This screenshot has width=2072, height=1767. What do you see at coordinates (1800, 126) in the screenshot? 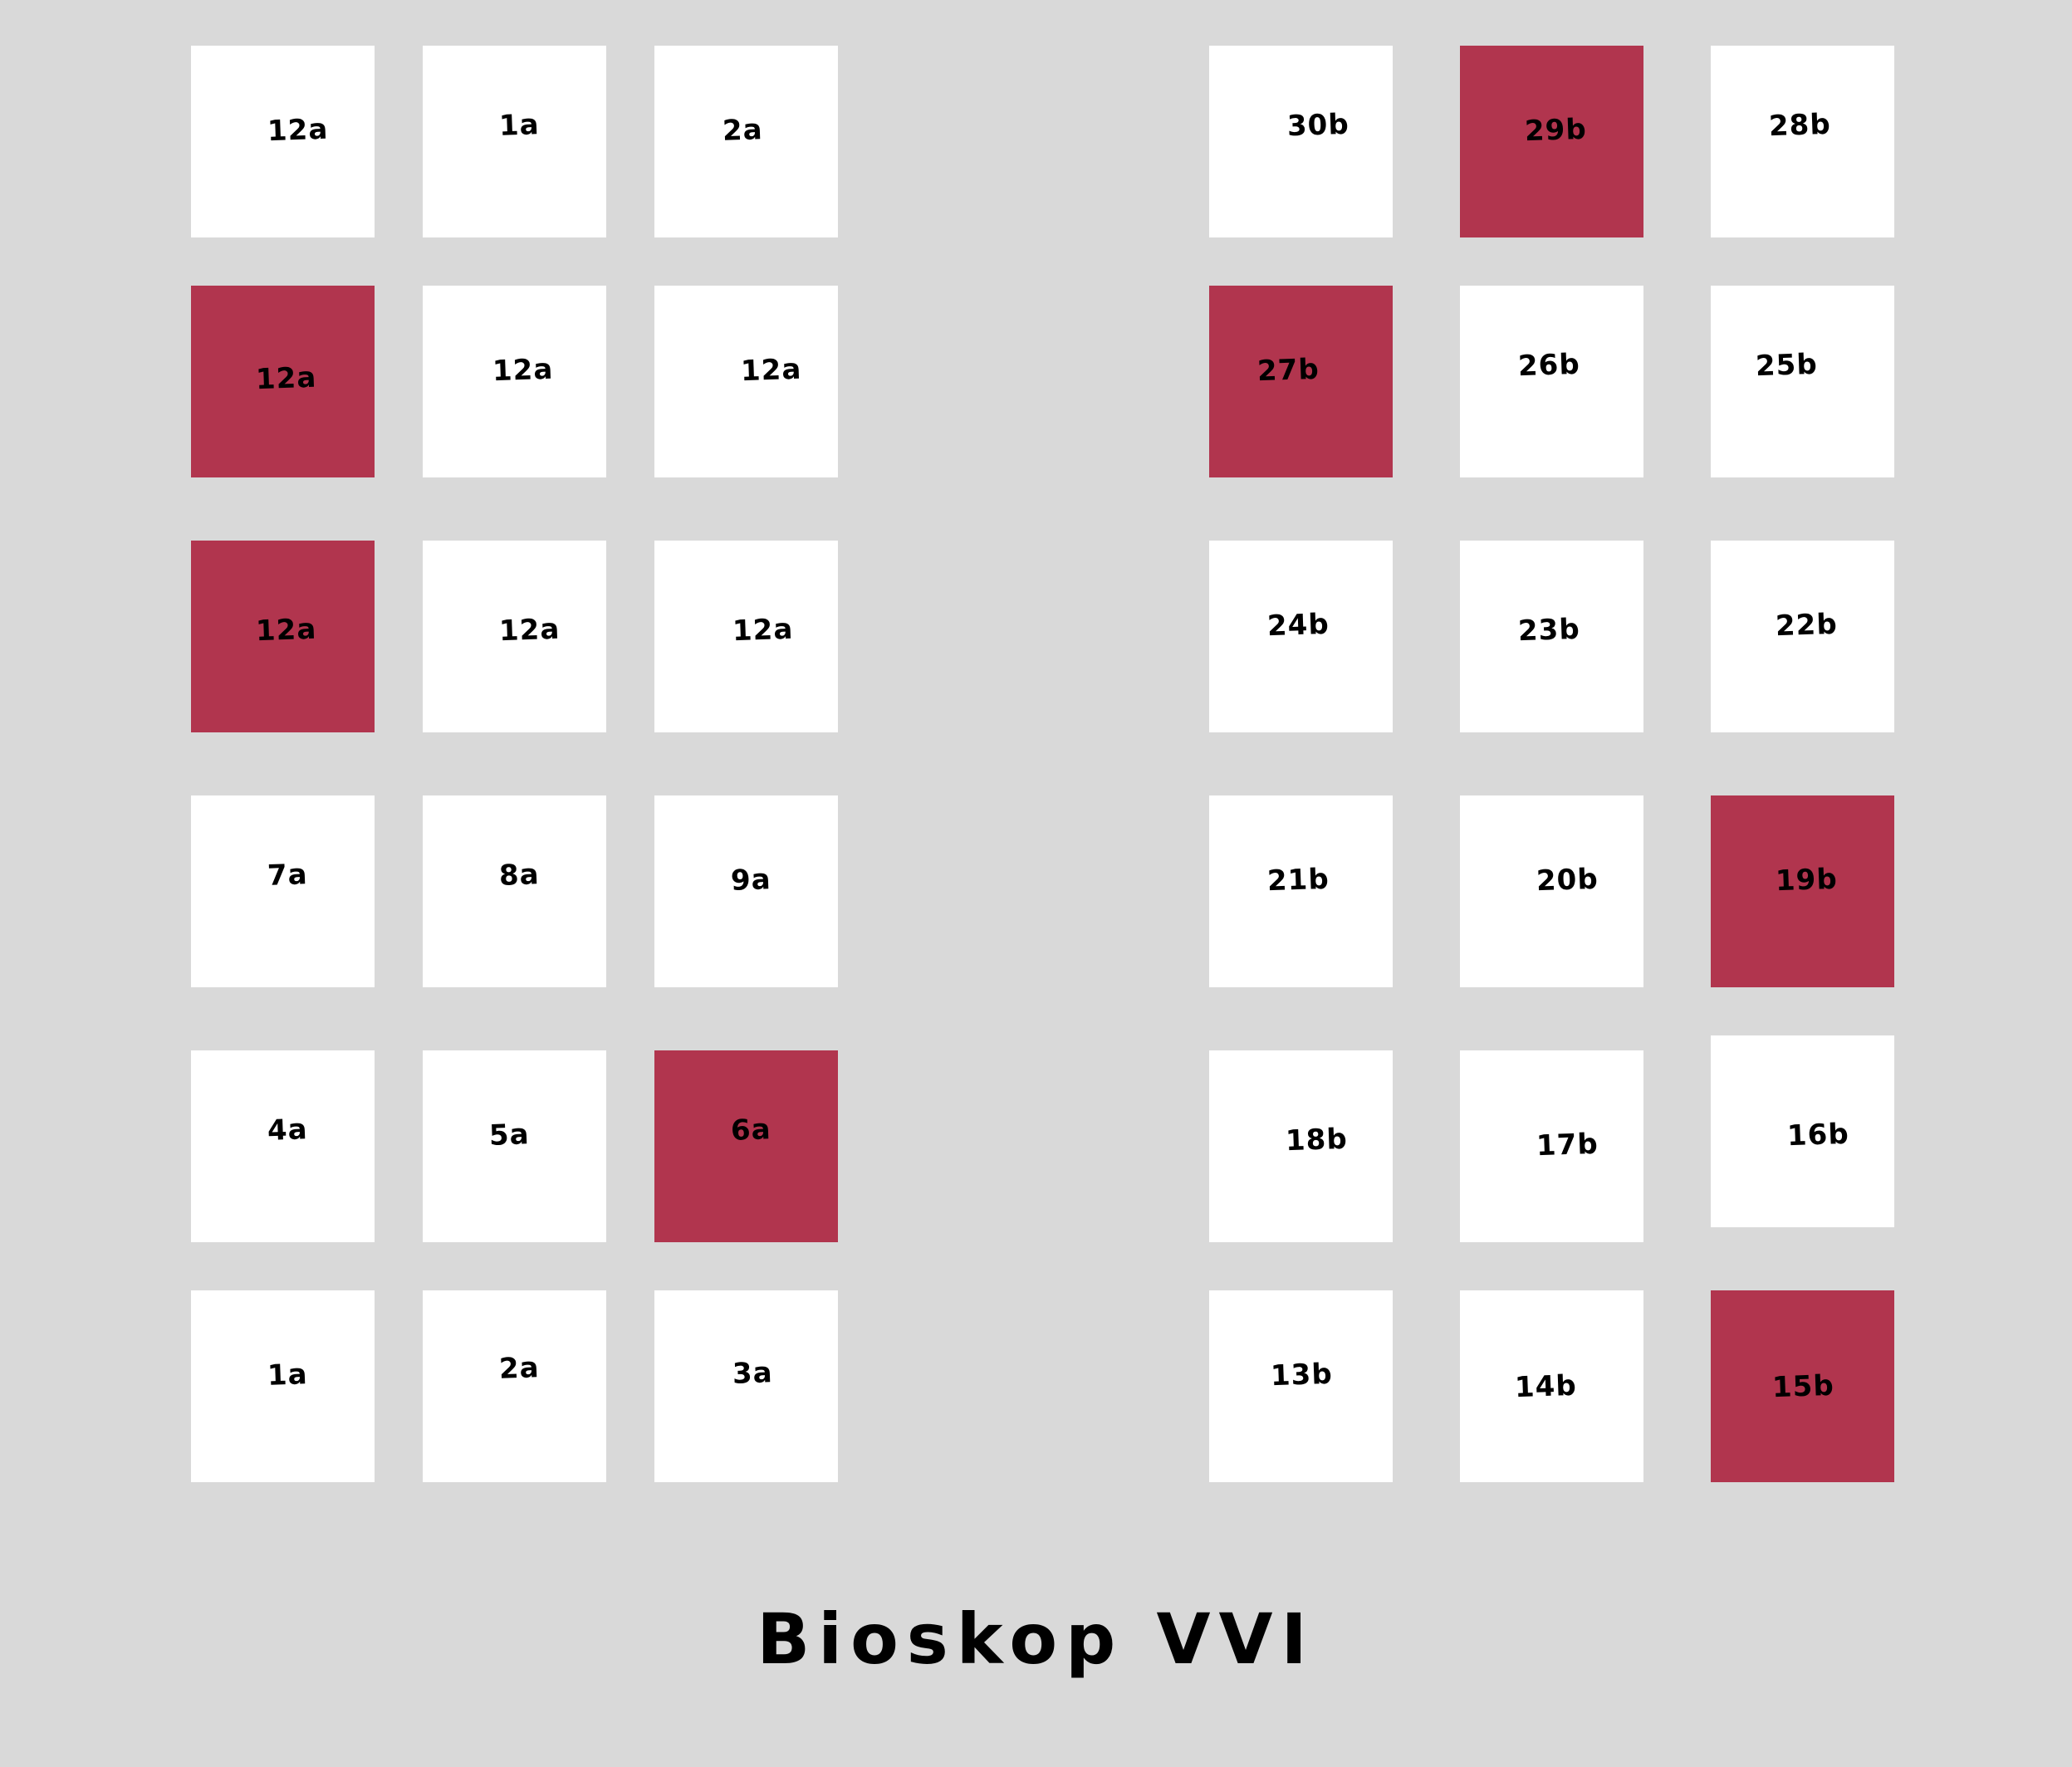
I see `seat-label: 28b` at bounding box center [1800, 126].